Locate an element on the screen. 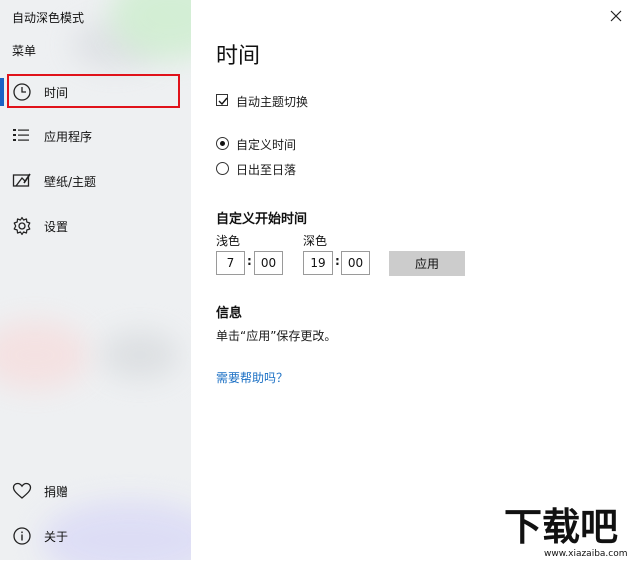 Image resolution: width=640 pixels, height=563 pixels. info-text: 单击“应用”保存更改。 is located at coordinates (276, 336).